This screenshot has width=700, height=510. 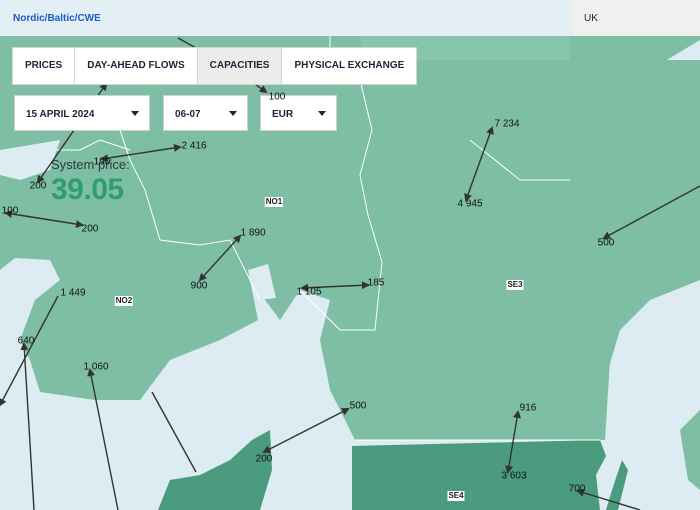 I want to click on land-se4, so click(x=479, y=475).